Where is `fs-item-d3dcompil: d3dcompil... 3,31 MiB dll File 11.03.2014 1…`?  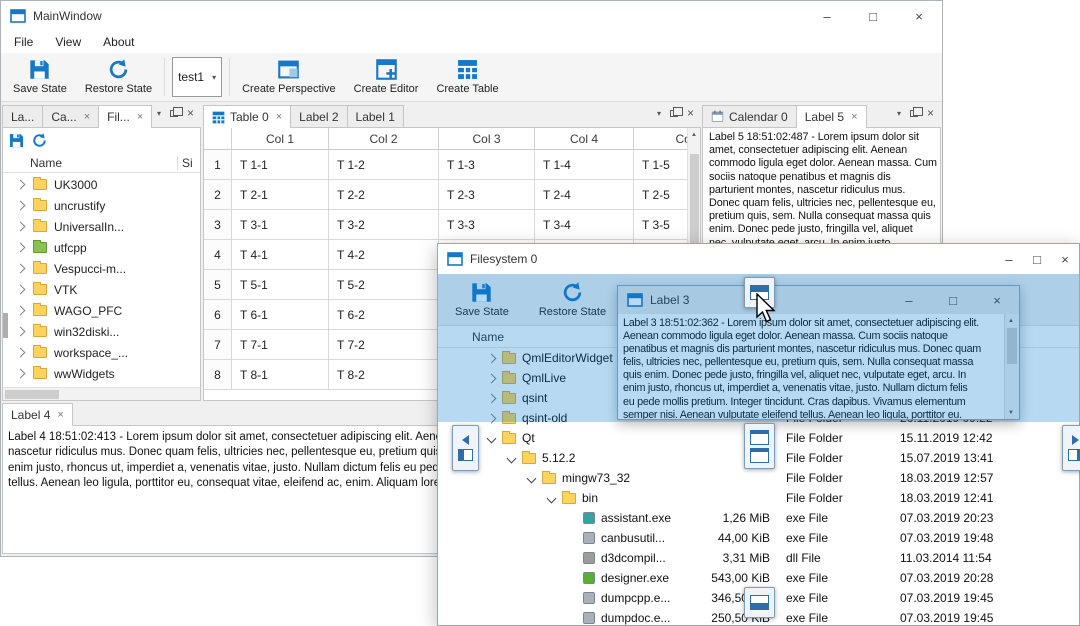 fs-item-d3dcompil: d3dcompil... 3,31 MiB dll File 11.03.2014 1… is located at coordinates (758, 558).